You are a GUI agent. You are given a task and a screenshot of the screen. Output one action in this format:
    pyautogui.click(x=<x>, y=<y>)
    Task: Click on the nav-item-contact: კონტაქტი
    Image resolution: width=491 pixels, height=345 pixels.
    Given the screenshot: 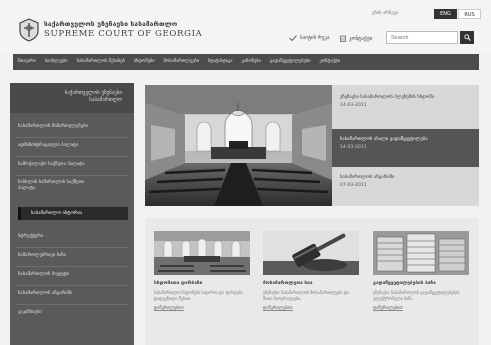 What is the action you would take?
    pyautogui.click(x=330, y=62)
    